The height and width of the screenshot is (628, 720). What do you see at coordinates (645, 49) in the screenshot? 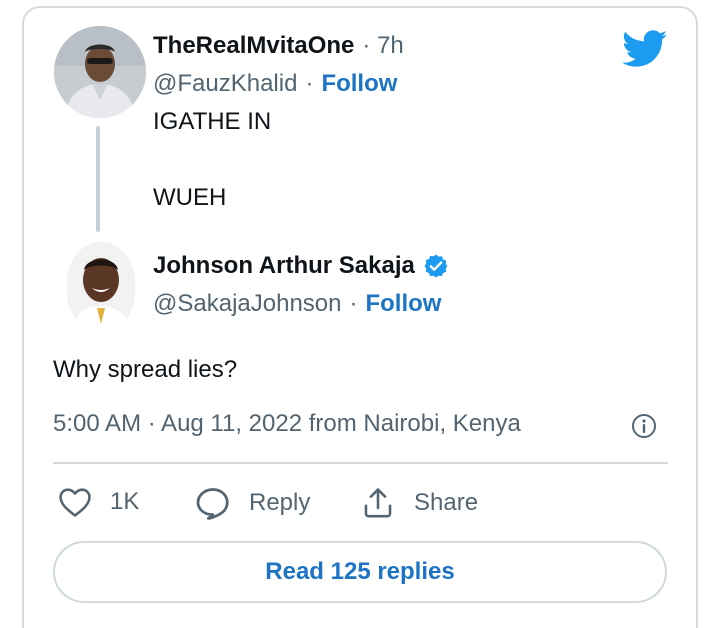
I see `twitter-bird-icon` at bounding box center [645, 49].